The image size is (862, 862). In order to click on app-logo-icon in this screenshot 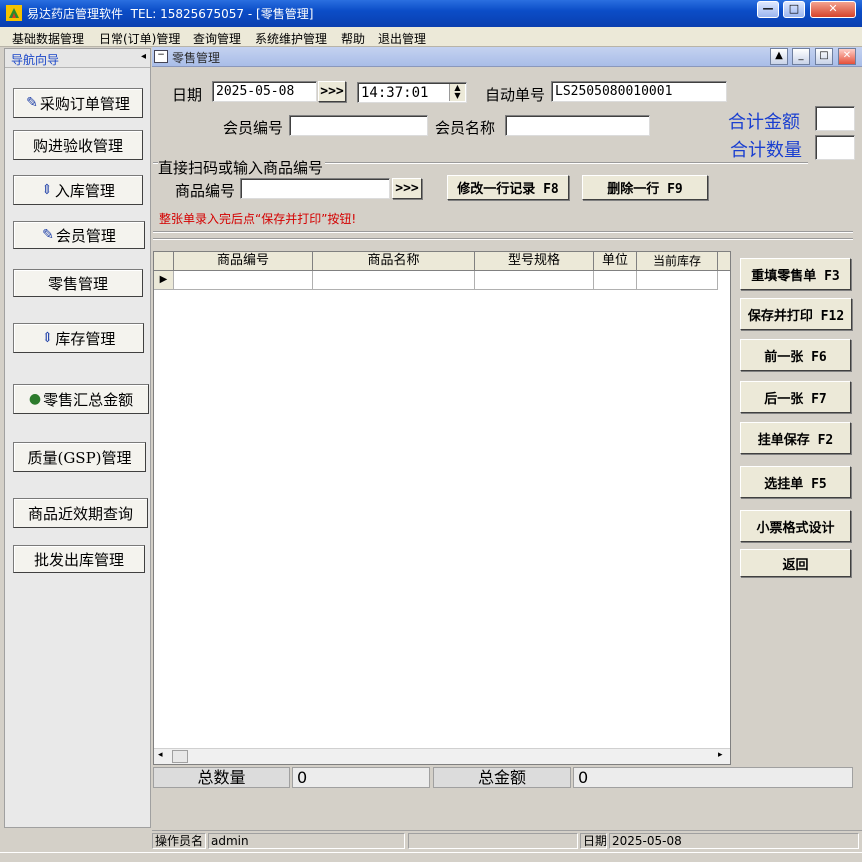, I will do `click(14, 13)`.